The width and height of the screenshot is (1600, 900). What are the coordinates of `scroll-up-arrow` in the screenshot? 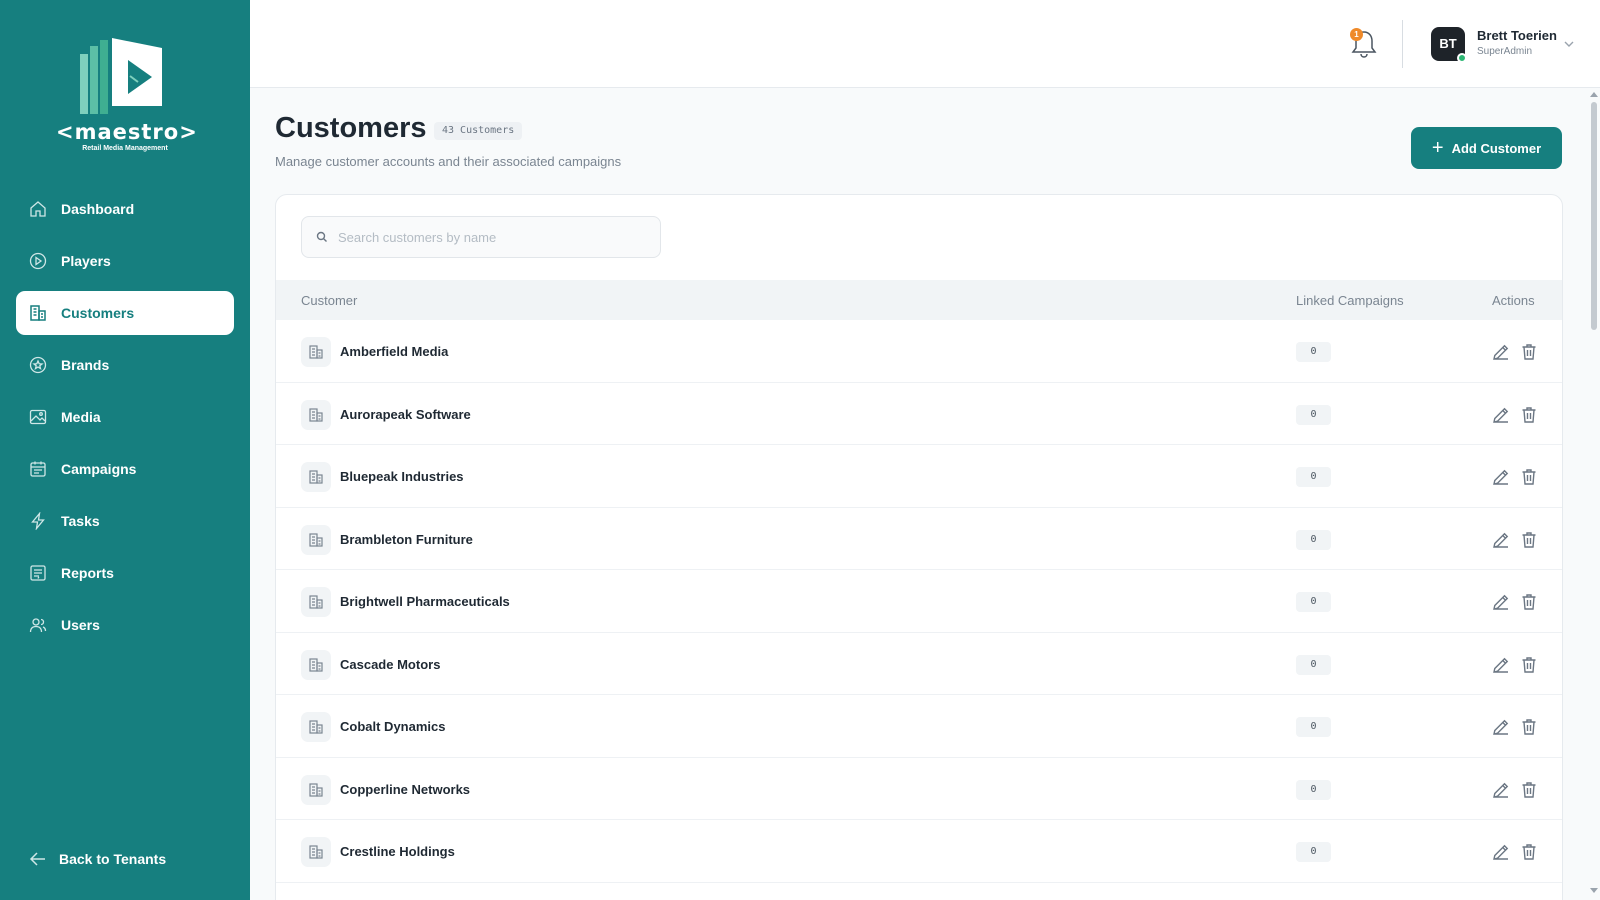 It's located at (1594, 94).